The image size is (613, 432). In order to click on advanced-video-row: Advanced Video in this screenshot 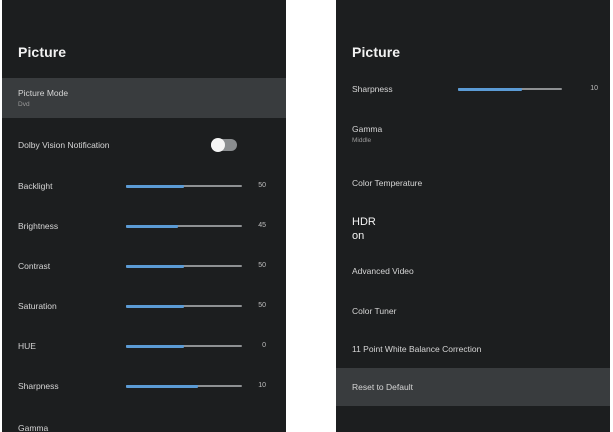, I will do `click(473, 271)`.